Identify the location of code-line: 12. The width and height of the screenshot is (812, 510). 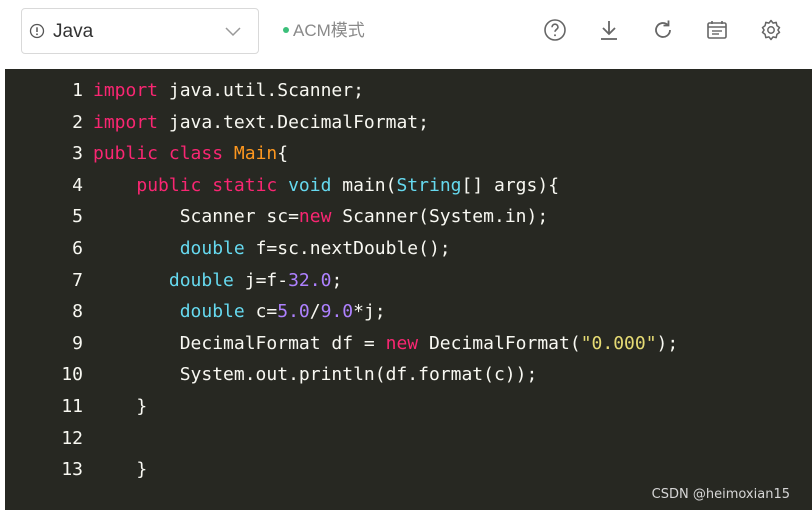
(408, 439).